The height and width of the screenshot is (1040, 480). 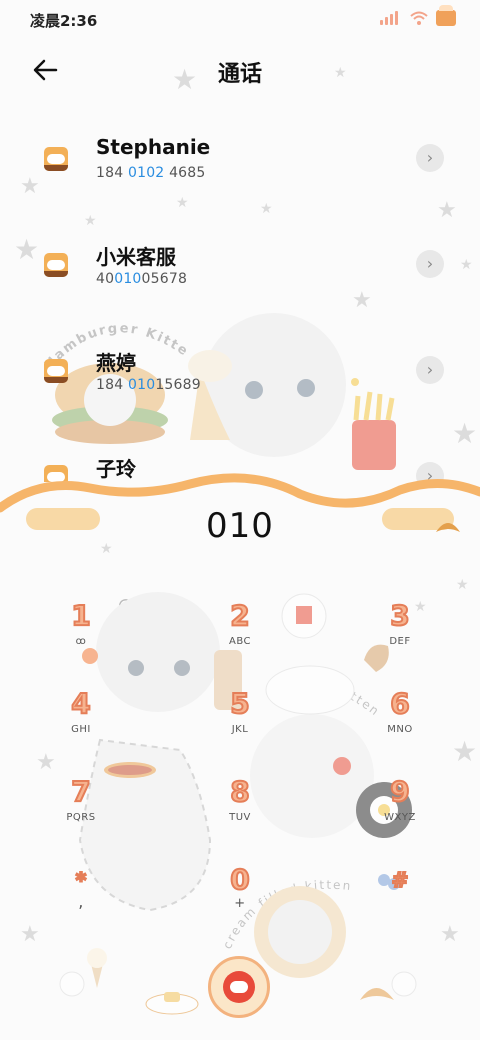 I want to click on cooking-kitten-label: Cooking kitten, so click(x=324, y=696).